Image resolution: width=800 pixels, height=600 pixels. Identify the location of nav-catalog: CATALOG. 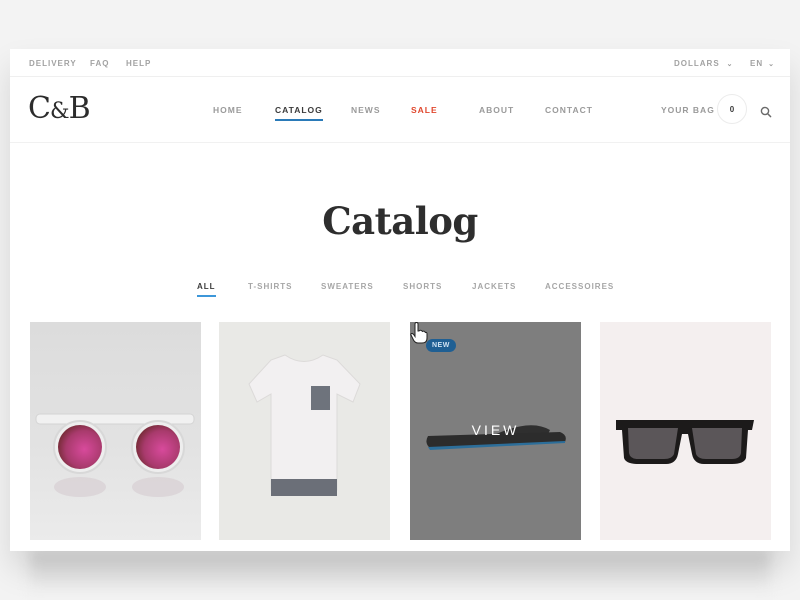
(299, 113).